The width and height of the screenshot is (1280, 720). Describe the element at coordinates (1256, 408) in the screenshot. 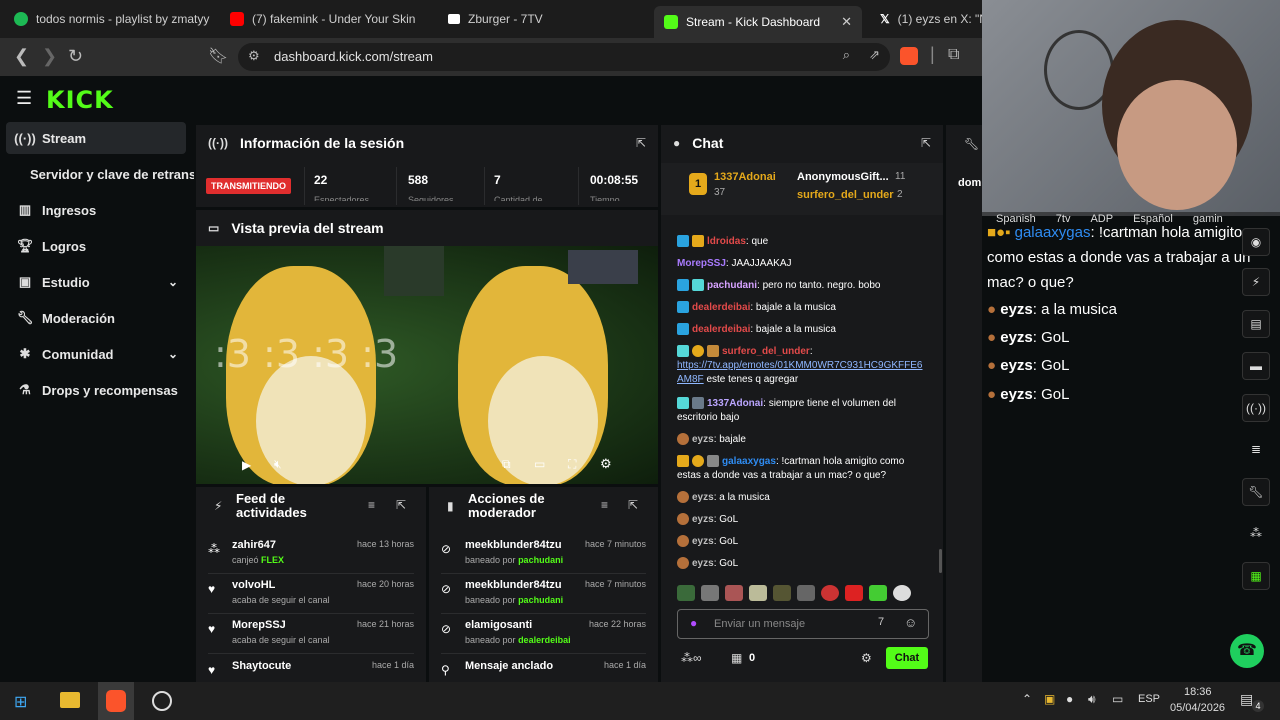

I see `broadcast-icon: ((·))` at that location.